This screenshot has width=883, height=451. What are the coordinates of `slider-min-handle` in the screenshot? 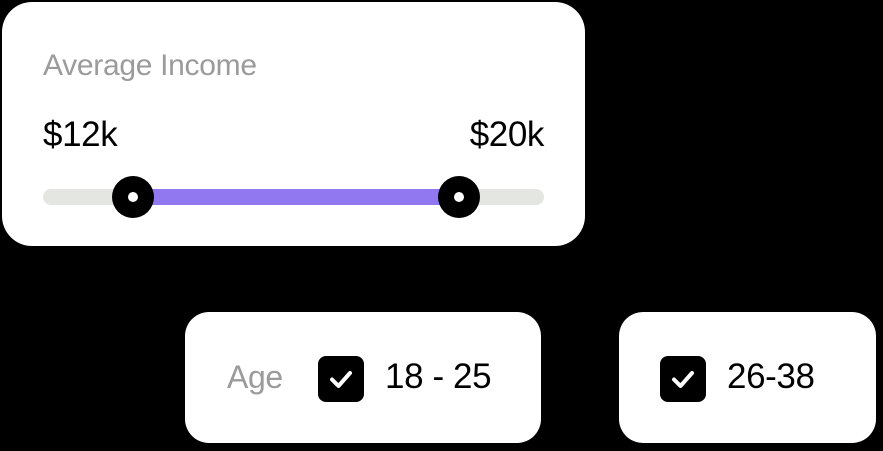 It's located at (133, 197).